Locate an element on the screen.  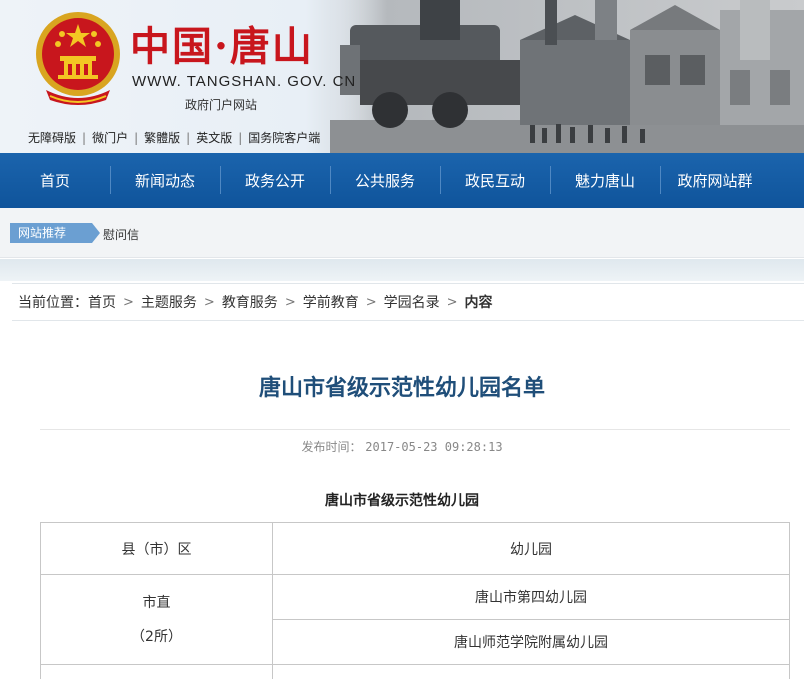
publish-label: 发布时间： is located at coordinates (331, 447).